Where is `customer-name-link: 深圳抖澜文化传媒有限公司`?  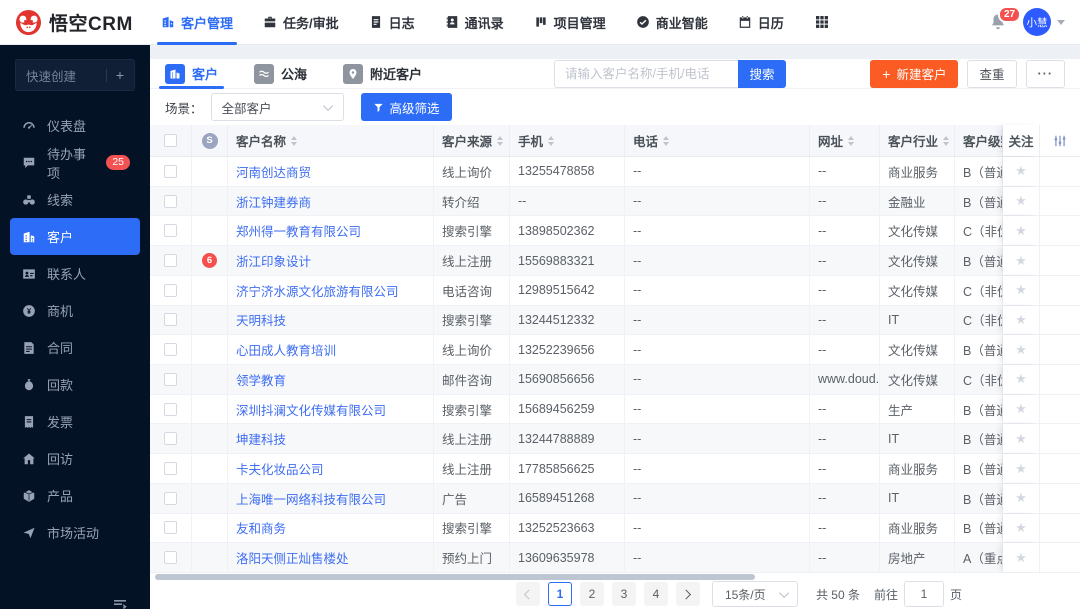 customer-name-link: 深圳抖澜文化传媒有限公司 is located at coordinates (311, 409).